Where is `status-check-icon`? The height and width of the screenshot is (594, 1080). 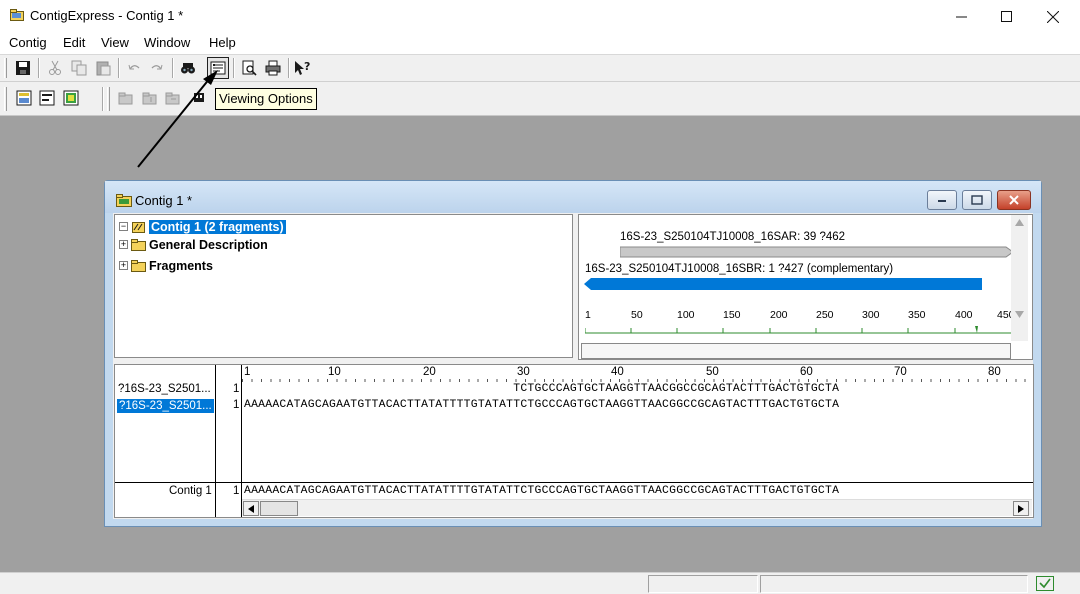 status-check-icon is located at coordinates (1045, 583).